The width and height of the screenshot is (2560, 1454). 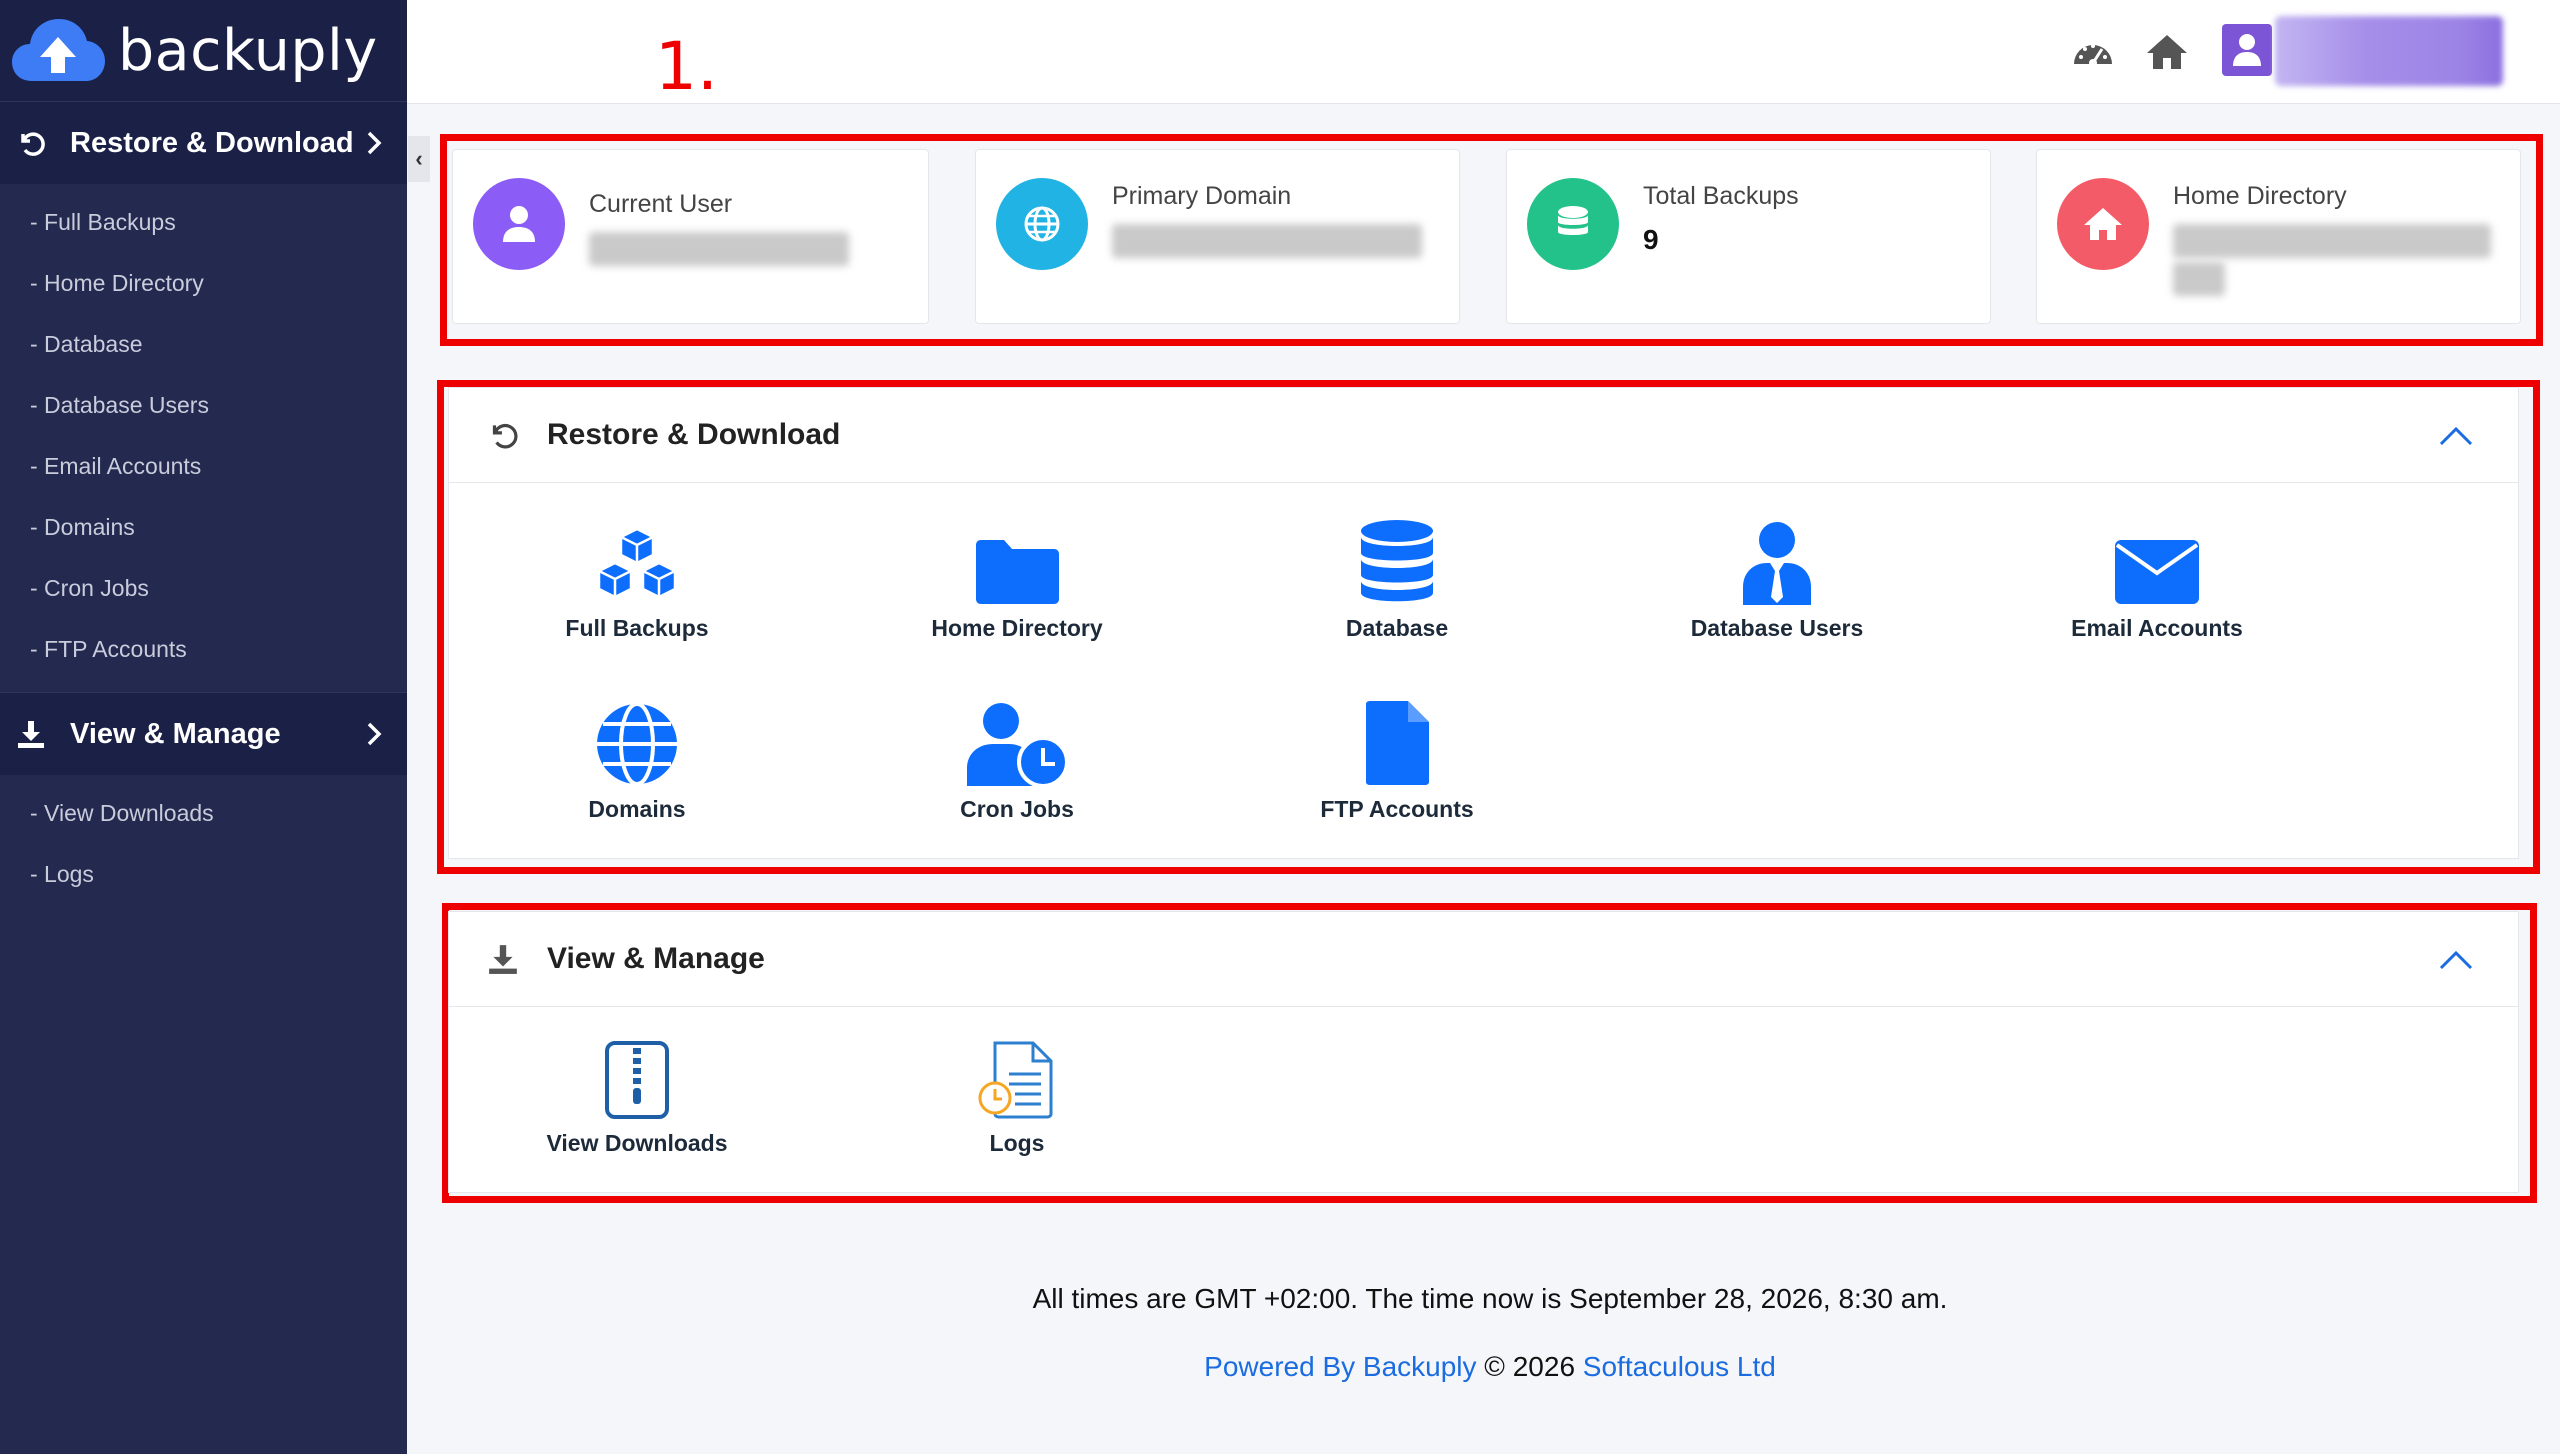 What do you see at coordinates (1202, 196) in the screenshot?
I see `stat-label: Primary Domain` at bounding box center [1202, 196].